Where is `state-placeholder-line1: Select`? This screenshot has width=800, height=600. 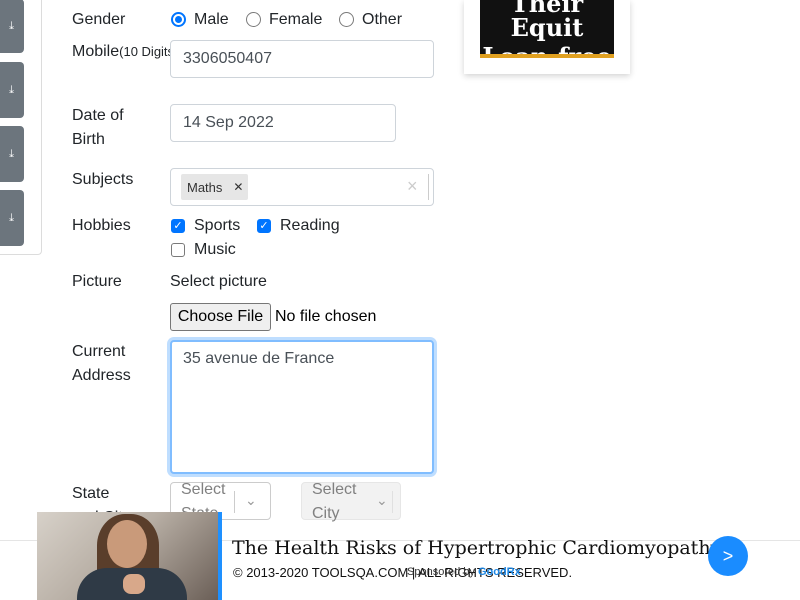 state-placeholder-line1: Select is located at coordinates (203, 489).